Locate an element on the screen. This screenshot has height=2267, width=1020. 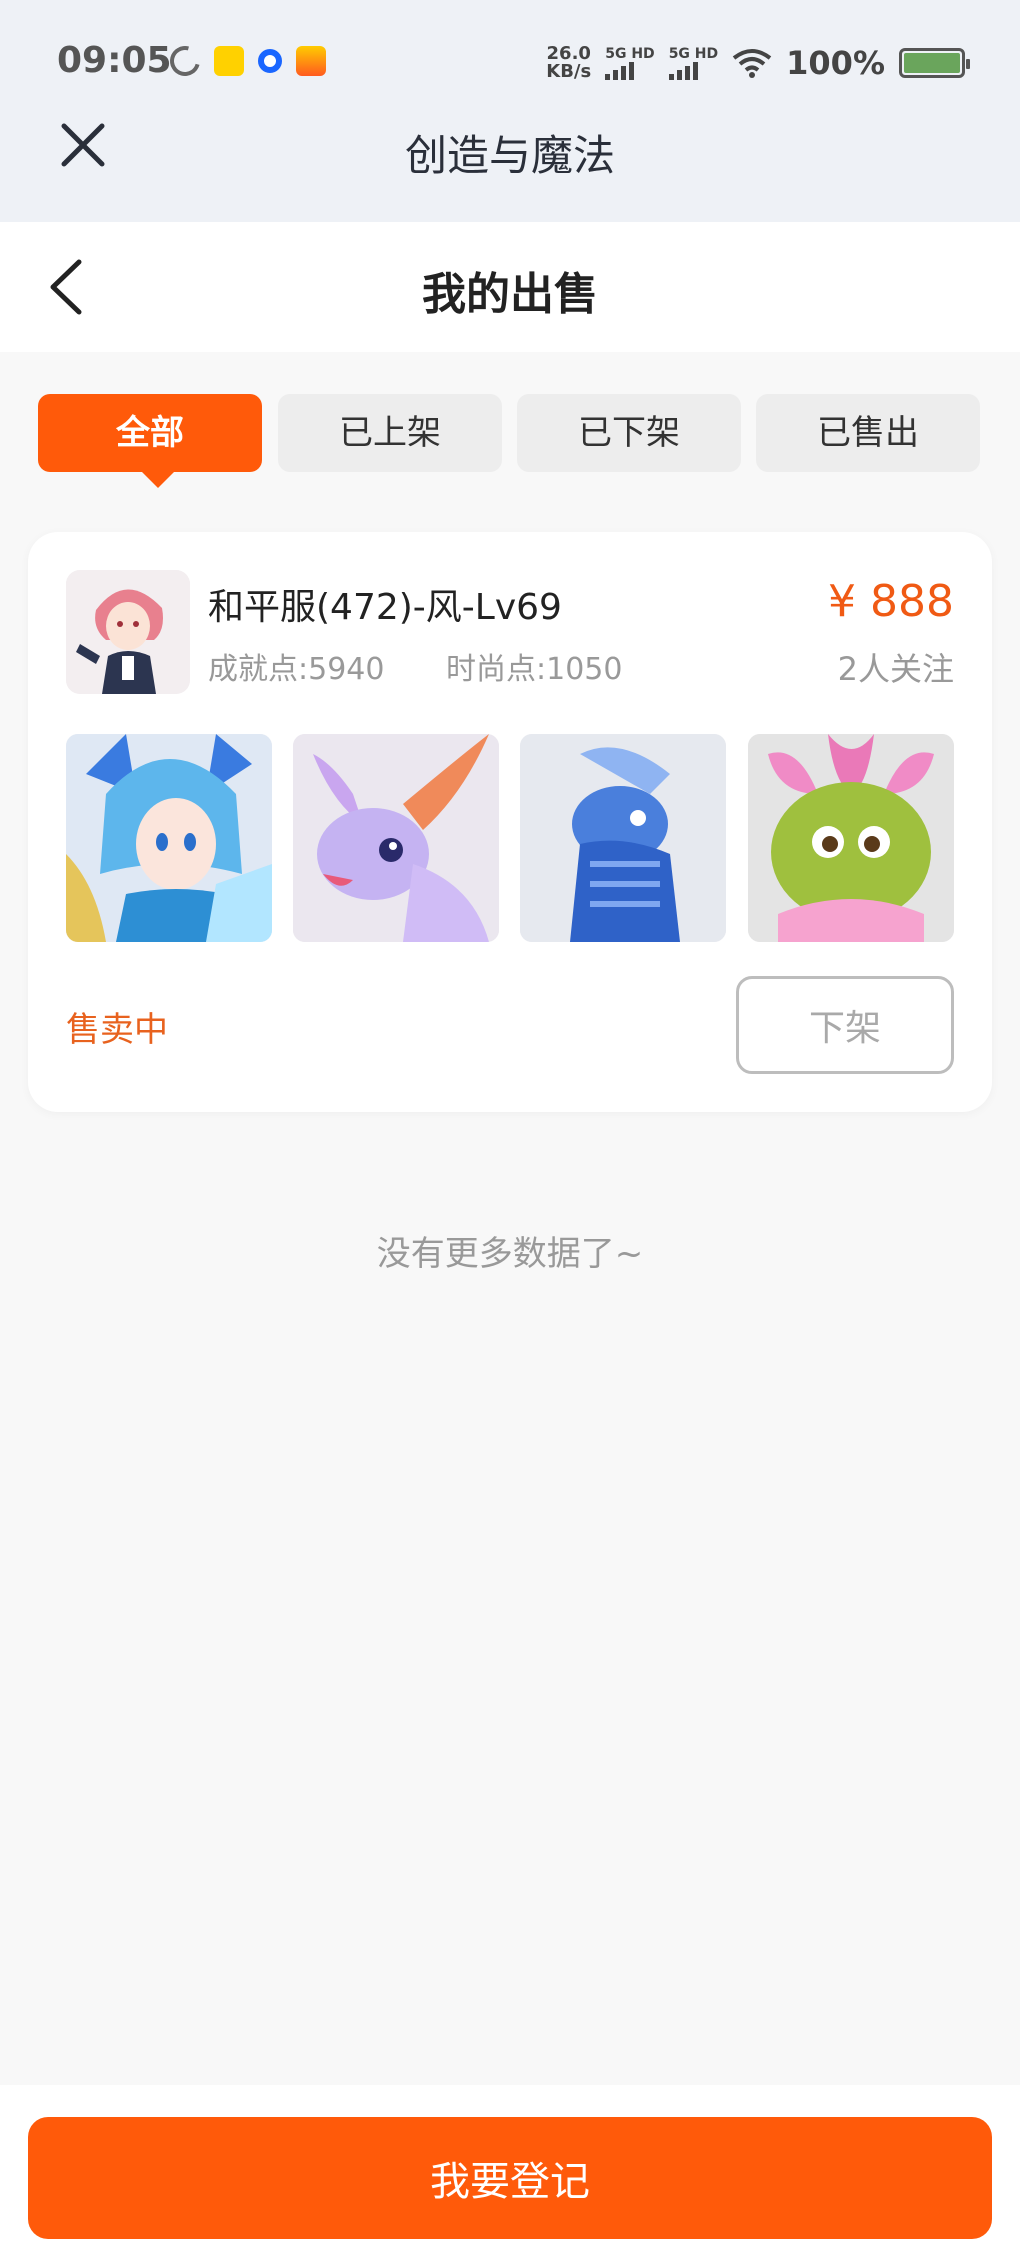
character-avatar is located at coordinates (128, 632).